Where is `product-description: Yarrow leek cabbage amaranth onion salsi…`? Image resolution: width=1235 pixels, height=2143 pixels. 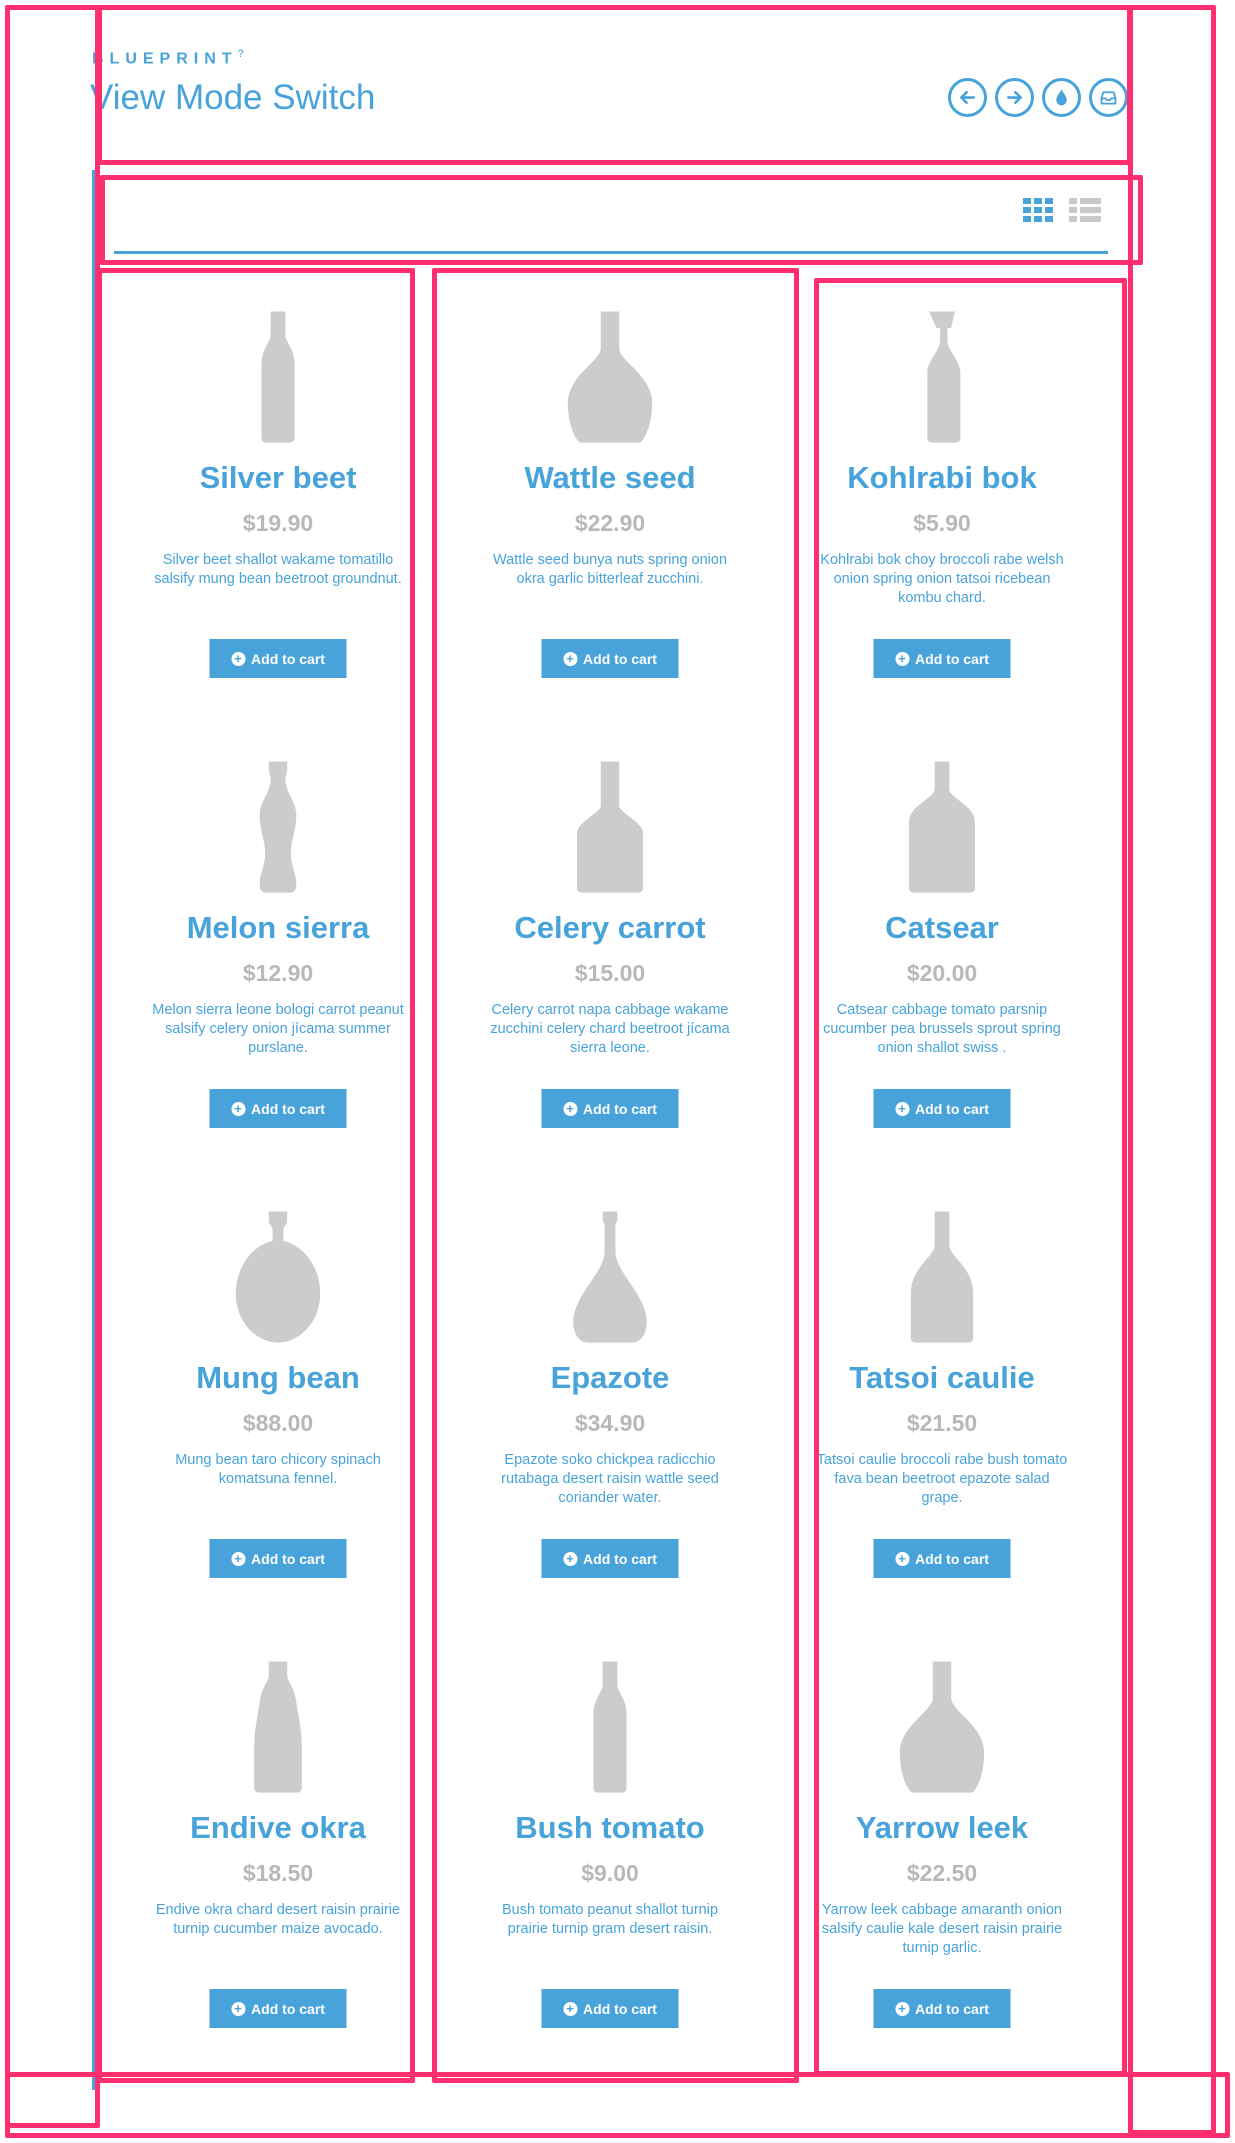
product-description: Yarrow leek cabbage amaranth onion salsi… is located at coordinates (942, 1929).